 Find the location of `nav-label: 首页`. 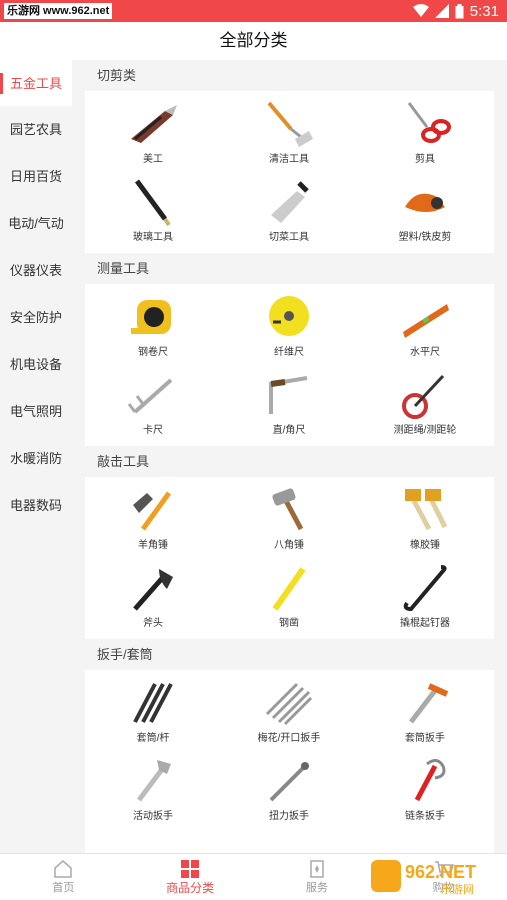

nav-label: 首页 is located at coordinates (63, 888).